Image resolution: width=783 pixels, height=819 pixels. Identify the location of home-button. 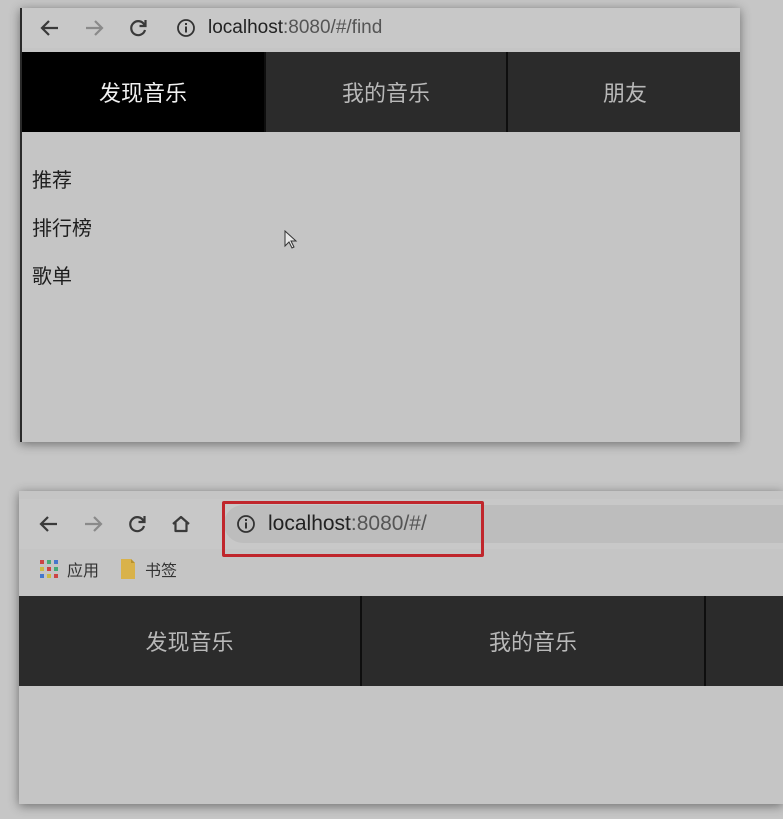
(181, 524).